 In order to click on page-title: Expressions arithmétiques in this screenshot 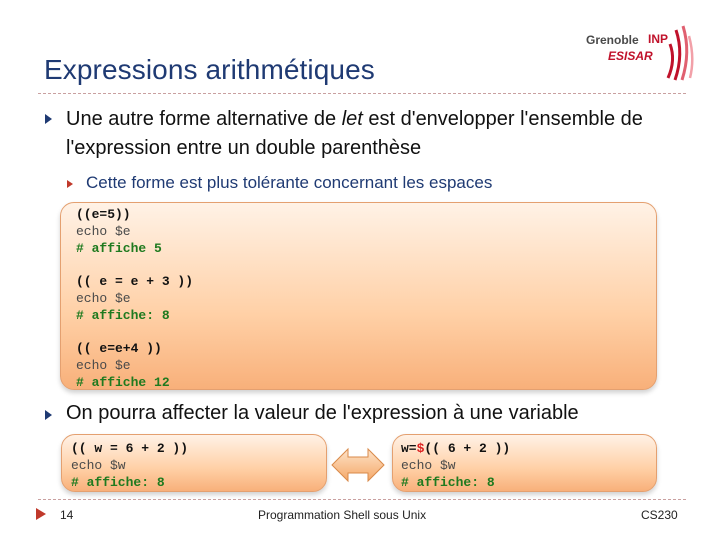, I will do `click(209, 69)`.